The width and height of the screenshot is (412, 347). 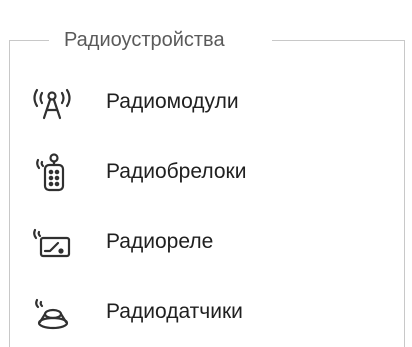 What do you see at coordinates (52, 172) in the screenshot?
I see `key-fob-icon` at bounding box center [52, 172].